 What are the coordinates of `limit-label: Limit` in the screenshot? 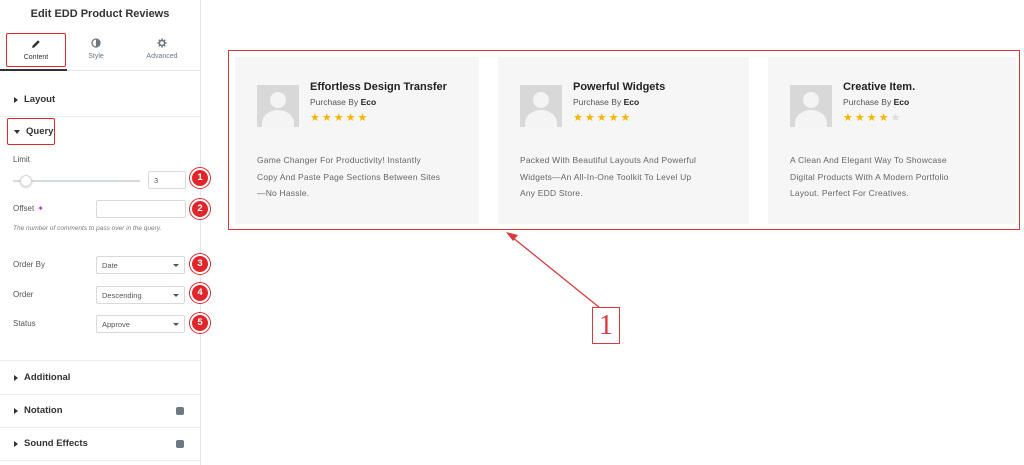 It's located at (21, 159).